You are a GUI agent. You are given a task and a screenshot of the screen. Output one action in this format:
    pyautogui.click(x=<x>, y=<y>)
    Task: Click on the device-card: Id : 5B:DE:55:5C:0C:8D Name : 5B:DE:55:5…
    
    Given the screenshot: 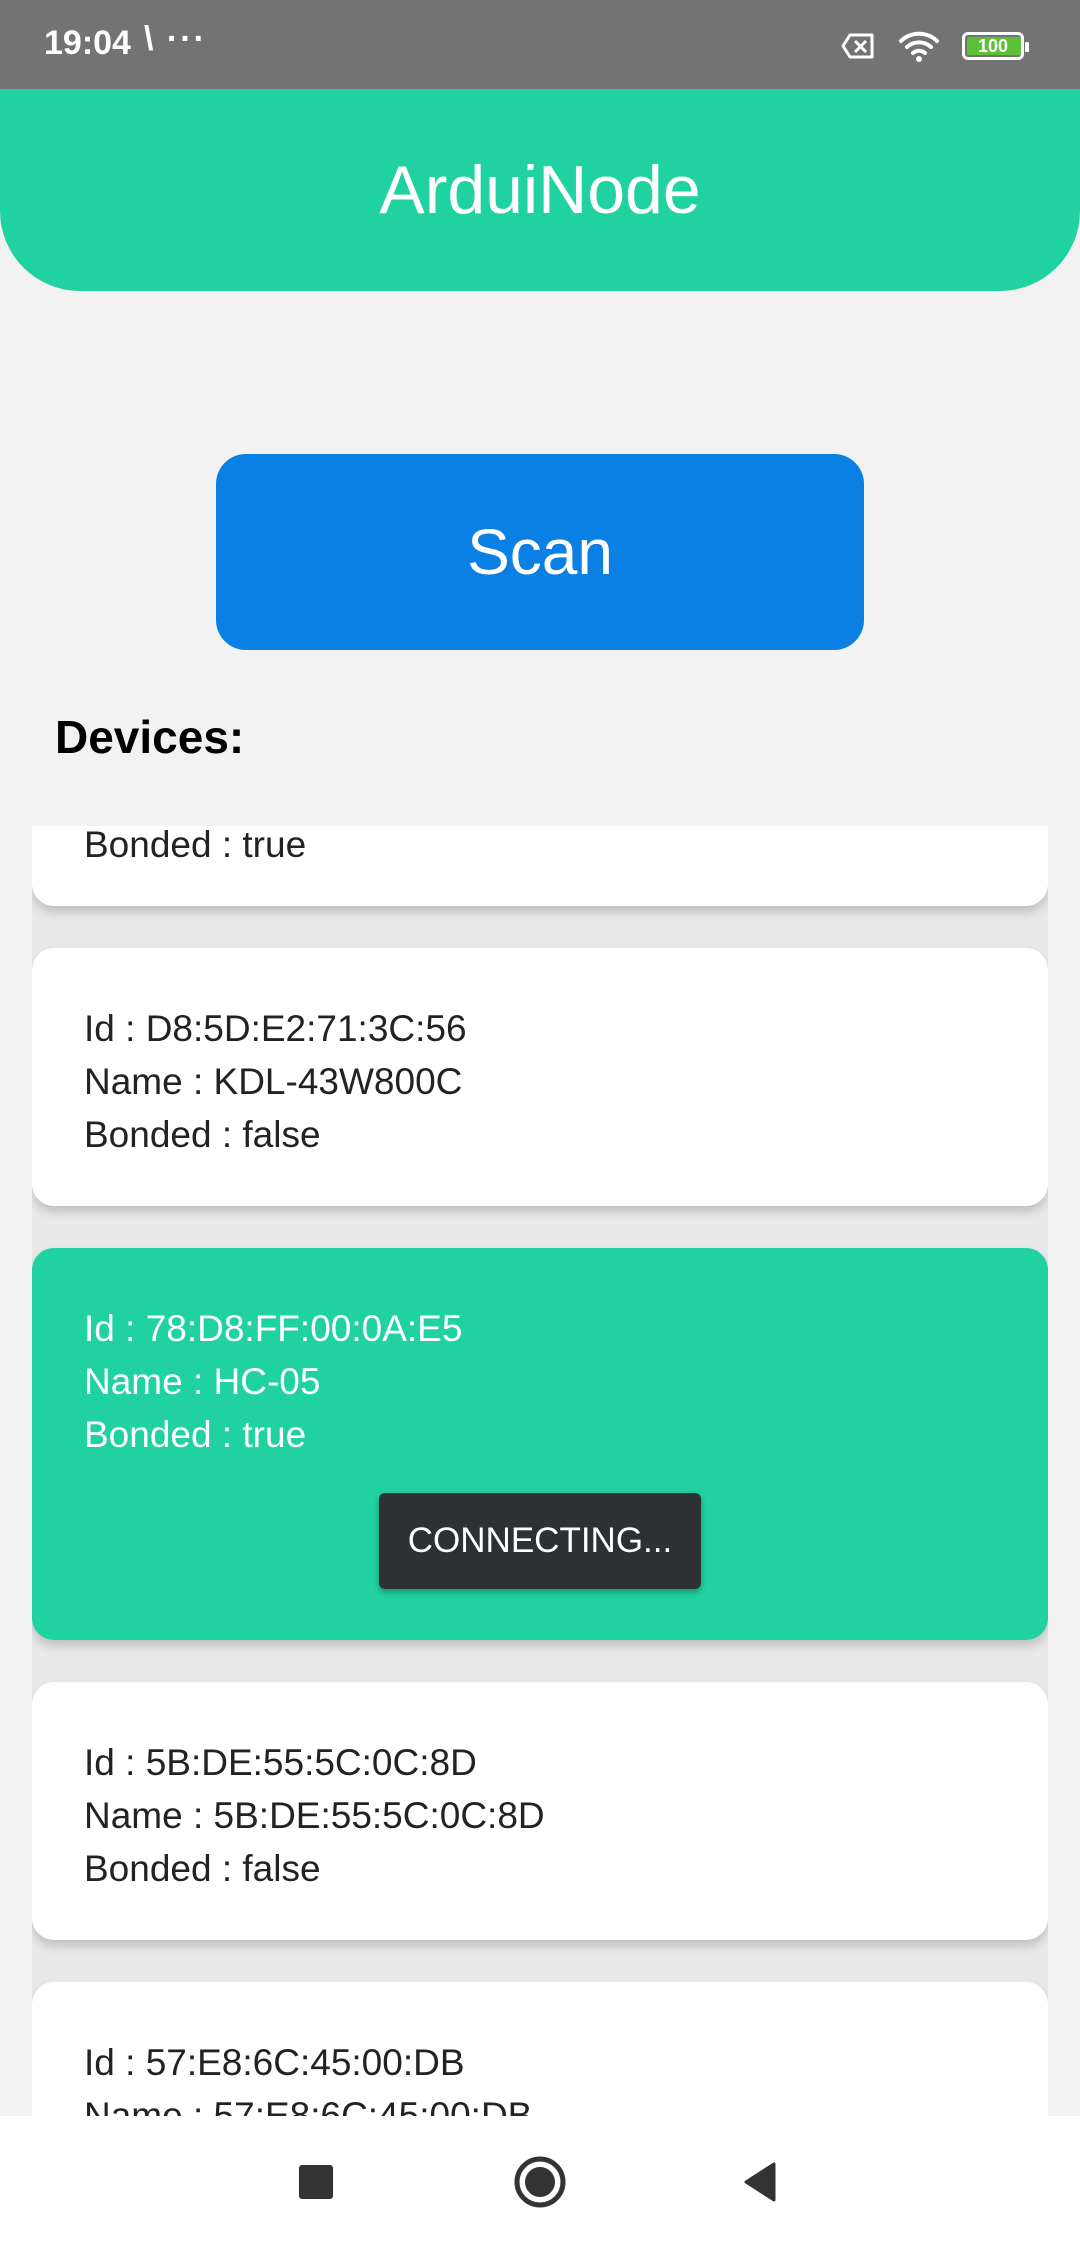 What is the action you would take?
    pyautogui.click(x=540, y=1811)
    